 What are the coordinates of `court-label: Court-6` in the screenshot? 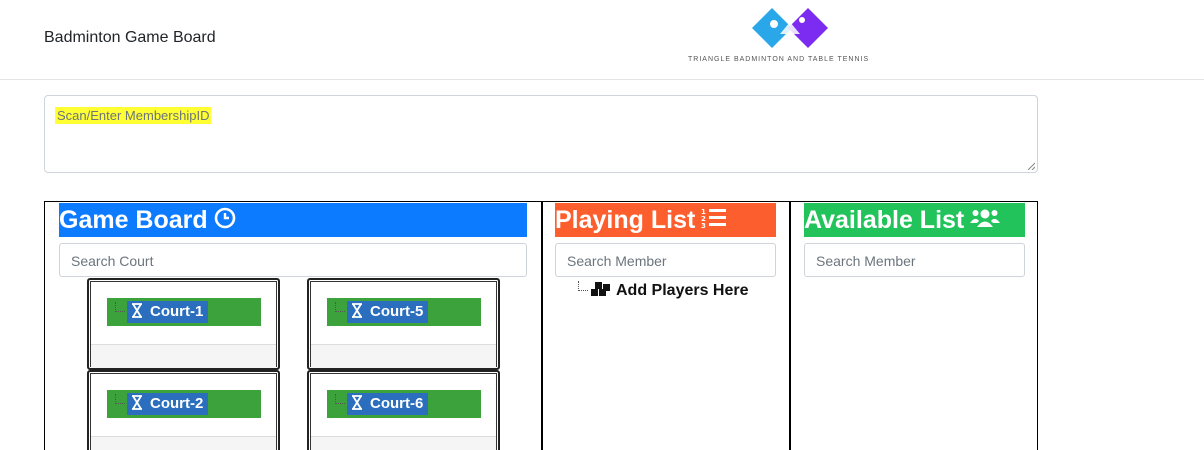 It's located at (388, 404).